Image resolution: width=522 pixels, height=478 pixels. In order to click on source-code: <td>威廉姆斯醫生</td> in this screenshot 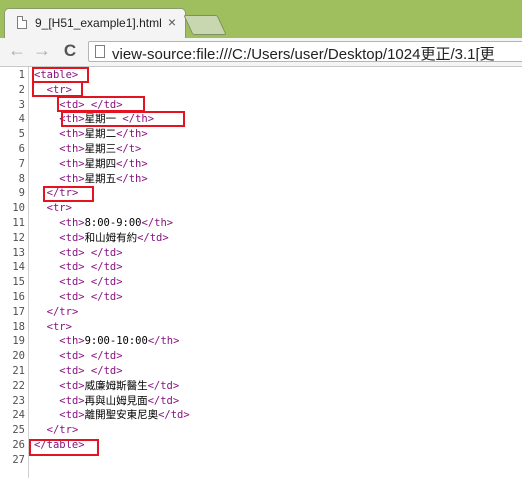, I will do `click(106, 386)`.